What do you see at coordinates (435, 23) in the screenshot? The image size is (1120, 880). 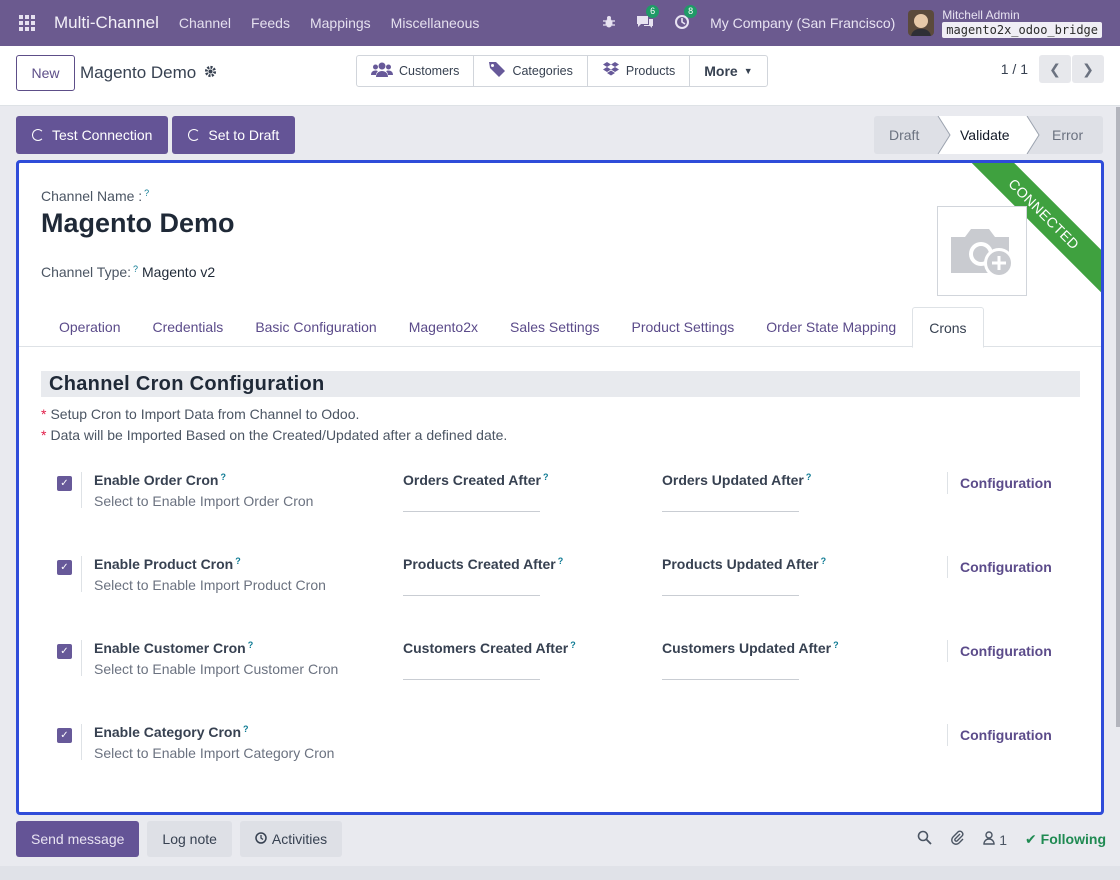 I see `menu-miscellaneous: Miscellaneous` at bounding box center [435, 23].